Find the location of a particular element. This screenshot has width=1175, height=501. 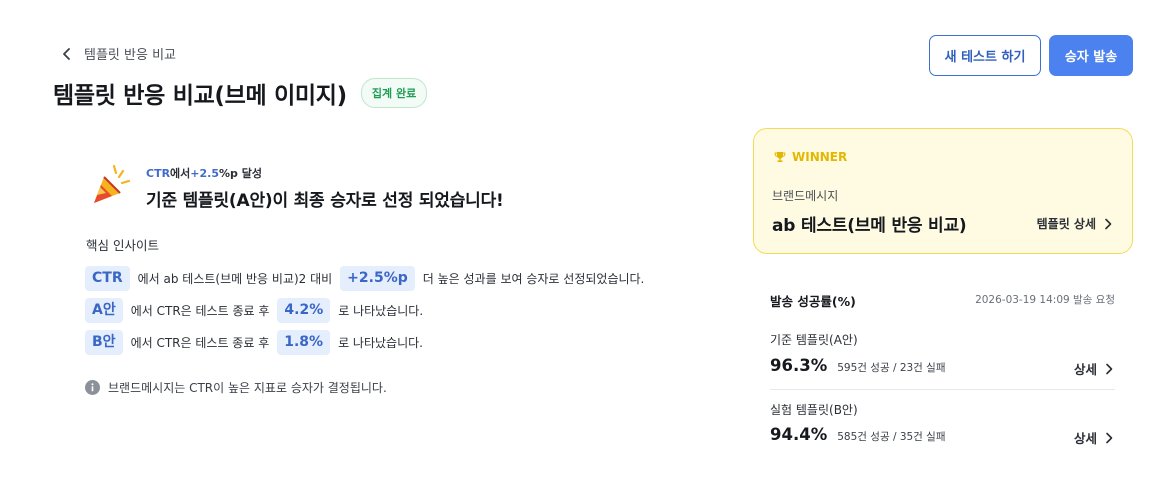

insight-value-chip: +2.5%p is located at coordinates (377, 278).